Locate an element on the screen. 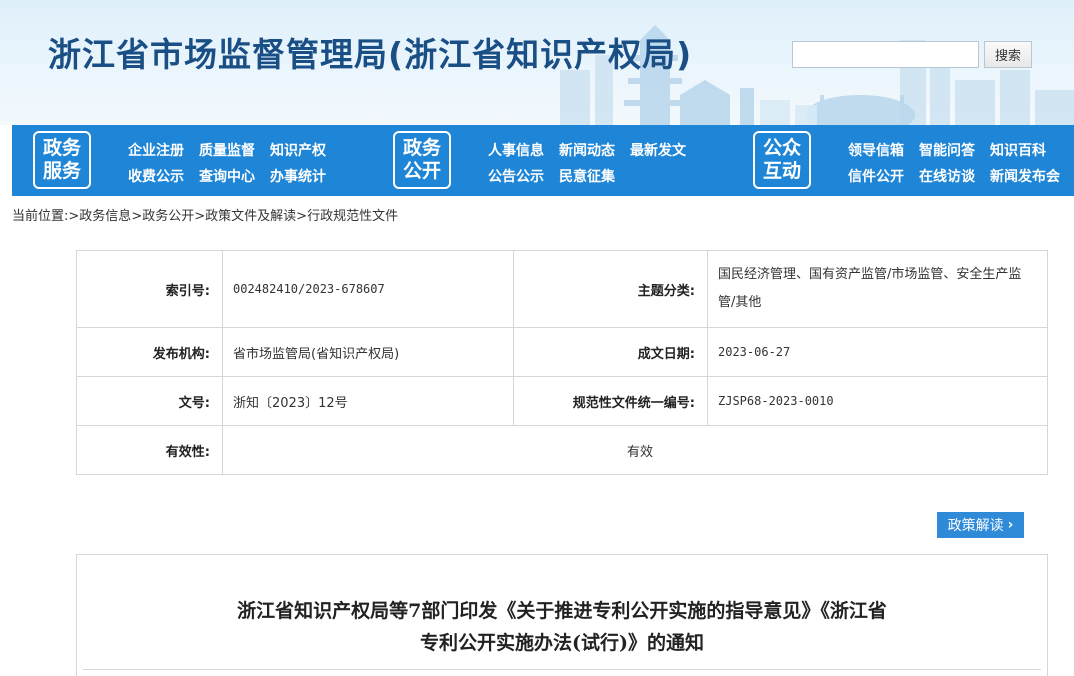  nav-link-news: 新闻动态 is located at coordinates (587, 150).